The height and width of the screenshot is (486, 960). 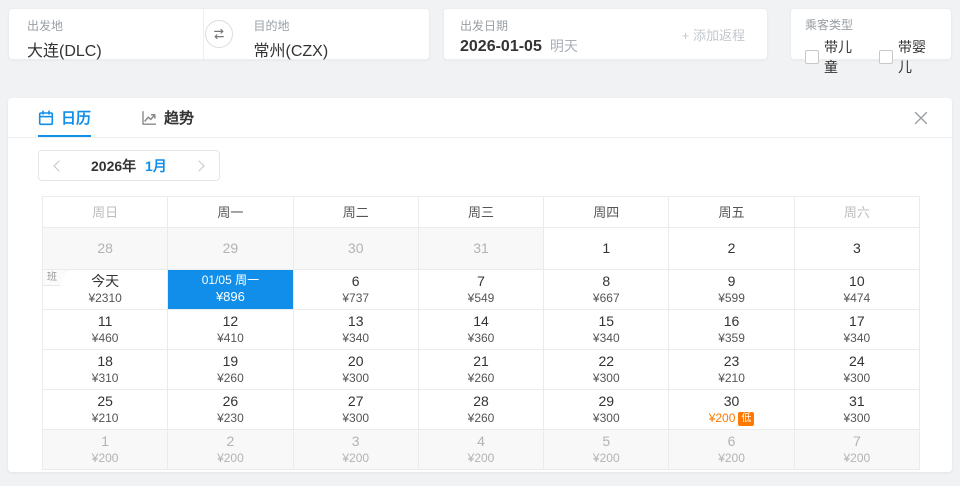 I want to click on calendar-cell: 16 ¥359, so click(x=732, y=330).